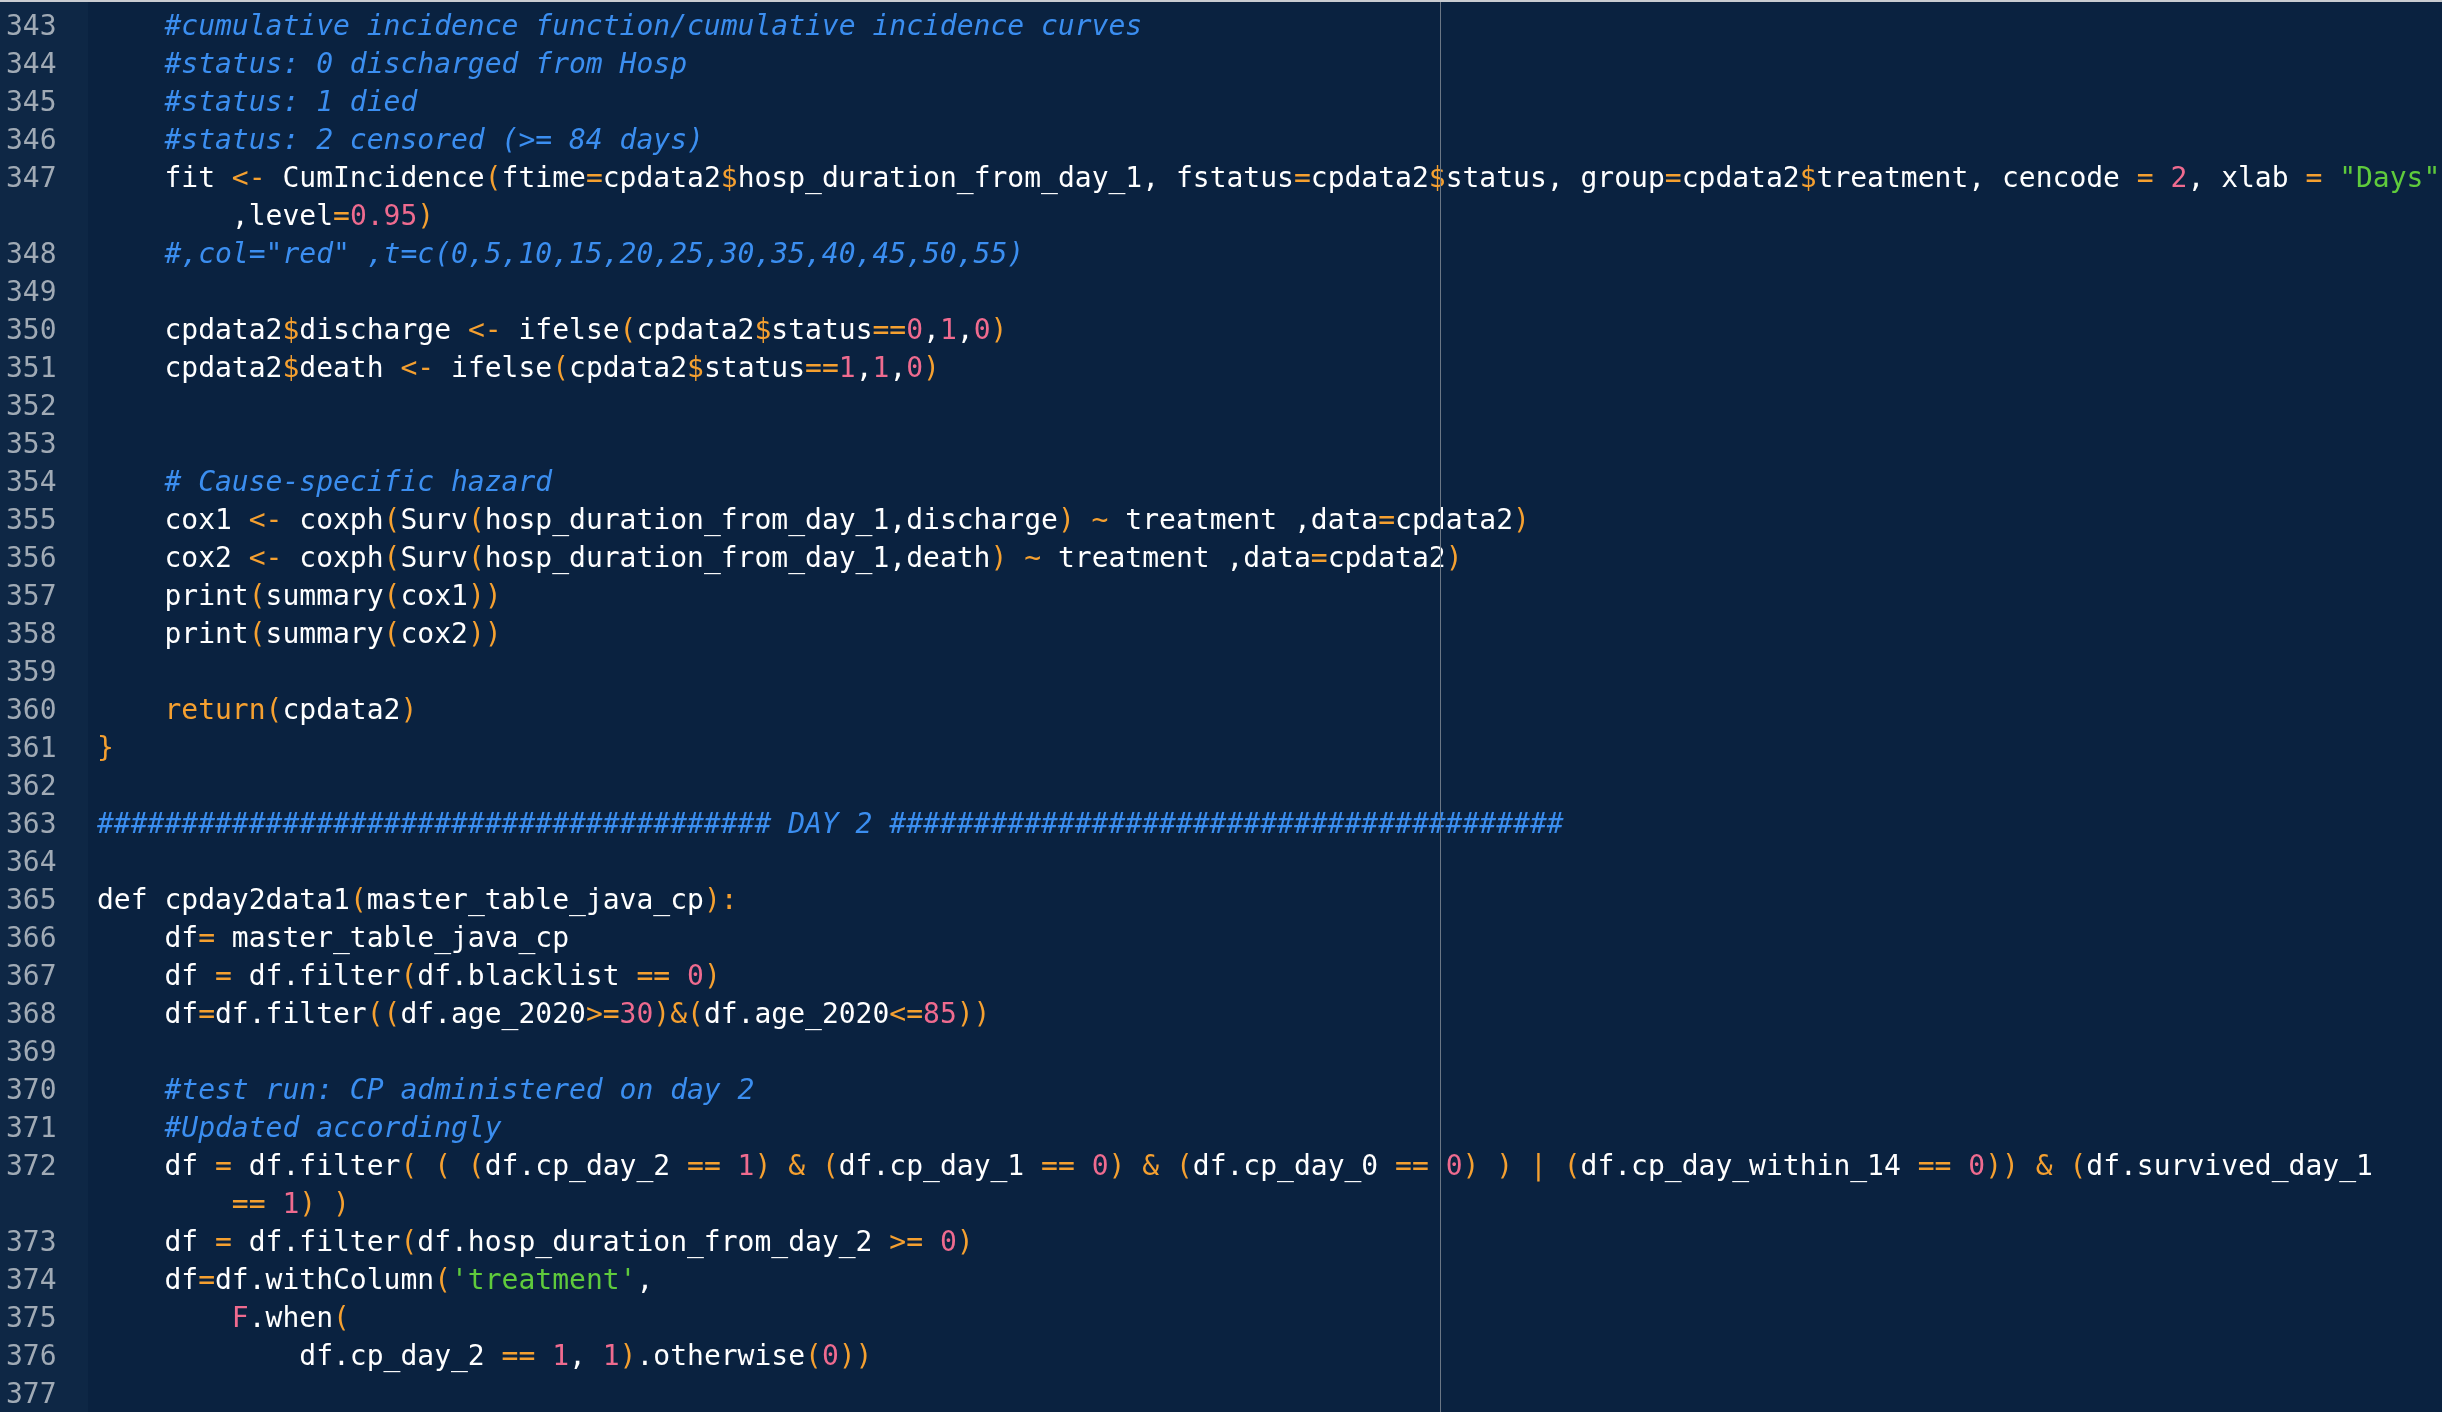 The image size is (2442, 1412). Describe the element at coordinates (31, 862) in the screenshot. I see `line-number: 364` at that location.